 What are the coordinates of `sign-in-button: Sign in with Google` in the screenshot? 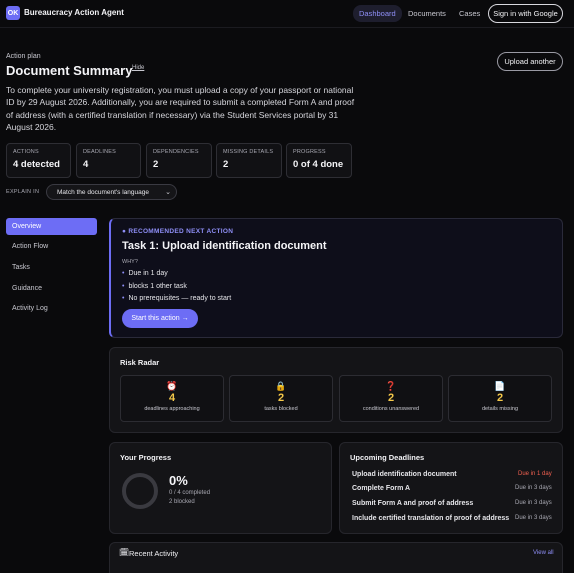 It's located at (525, 13).